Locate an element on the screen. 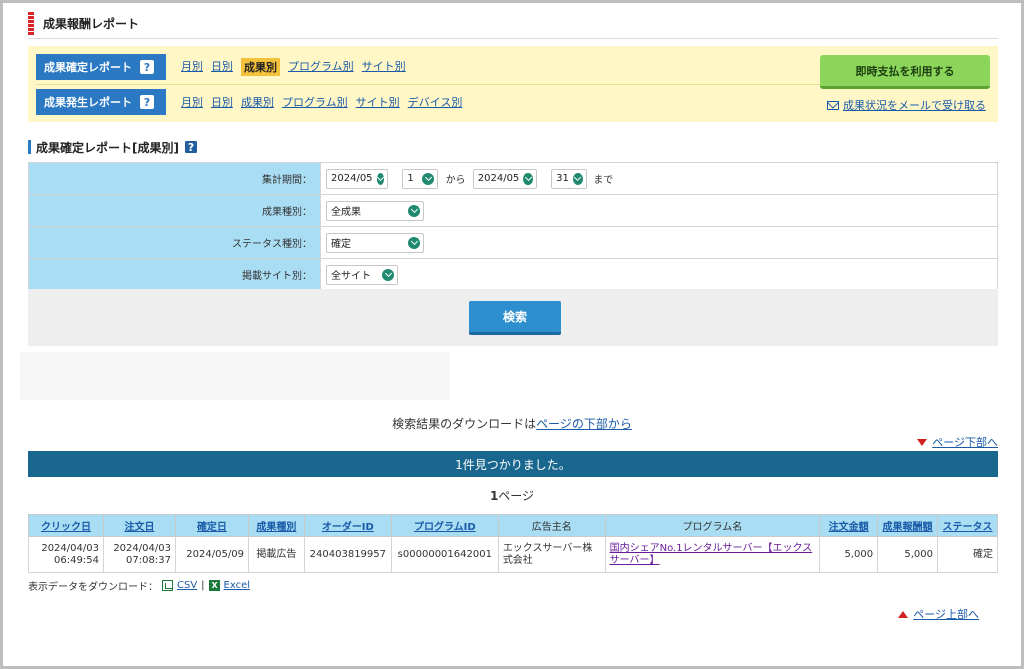 Image resolution: width=1024 pixels, height=669 pixels. to-top-link: ページ上部へ is located at coordinates (938, 614).